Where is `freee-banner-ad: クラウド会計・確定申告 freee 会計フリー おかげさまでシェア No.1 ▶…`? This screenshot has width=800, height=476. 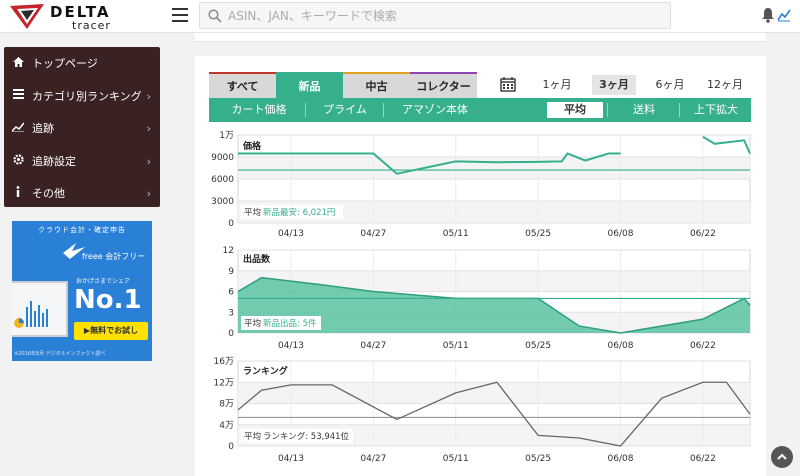
freee-banner-ad: クラウド会計・確定申告 freee 会計フリー おかげさまでシェア No.1 ▶… is located at coordinates (82, 291).